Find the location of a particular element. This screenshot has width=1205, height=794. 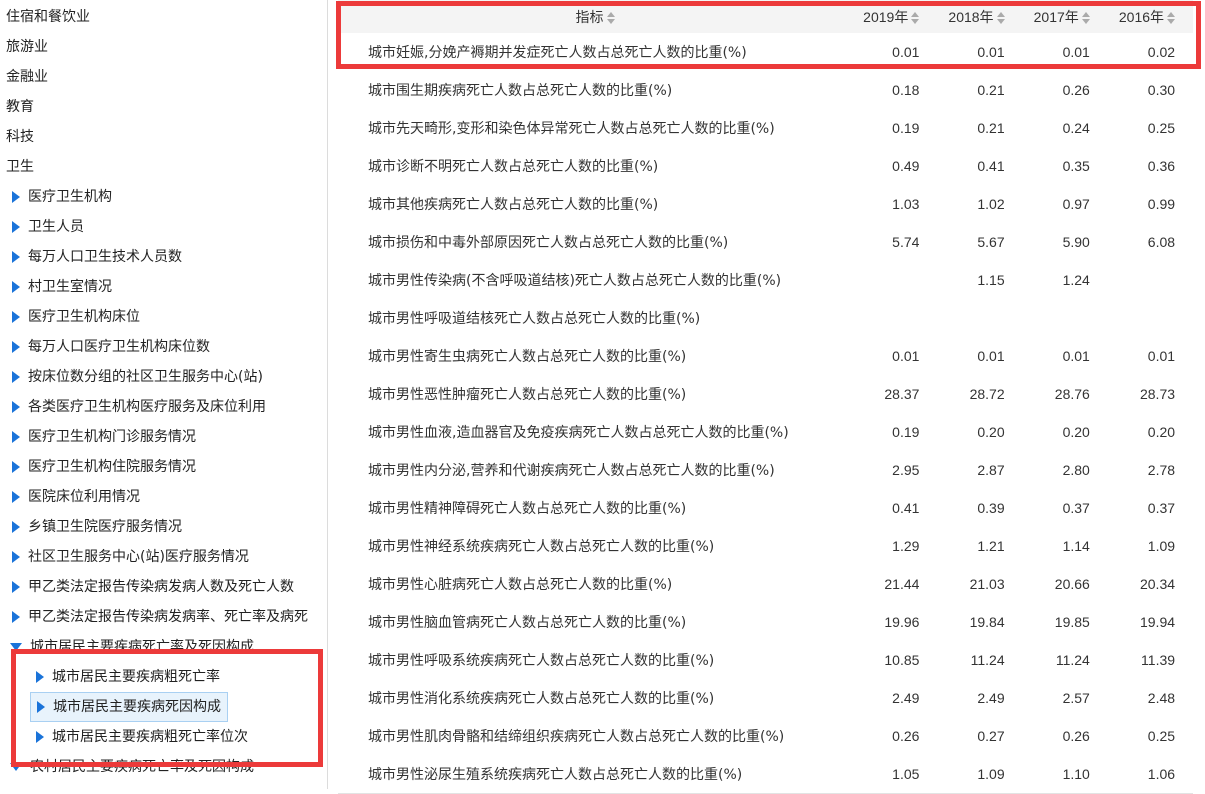

value-cell: 1.06 is located at coordinates (1161, 774).